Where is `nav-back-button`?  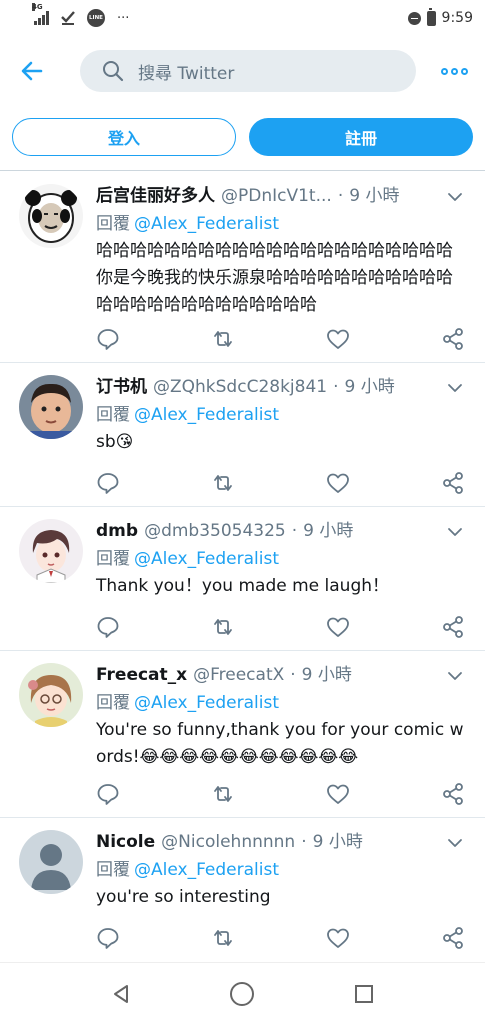
nav-back-button is located at coordinates (121, 994).